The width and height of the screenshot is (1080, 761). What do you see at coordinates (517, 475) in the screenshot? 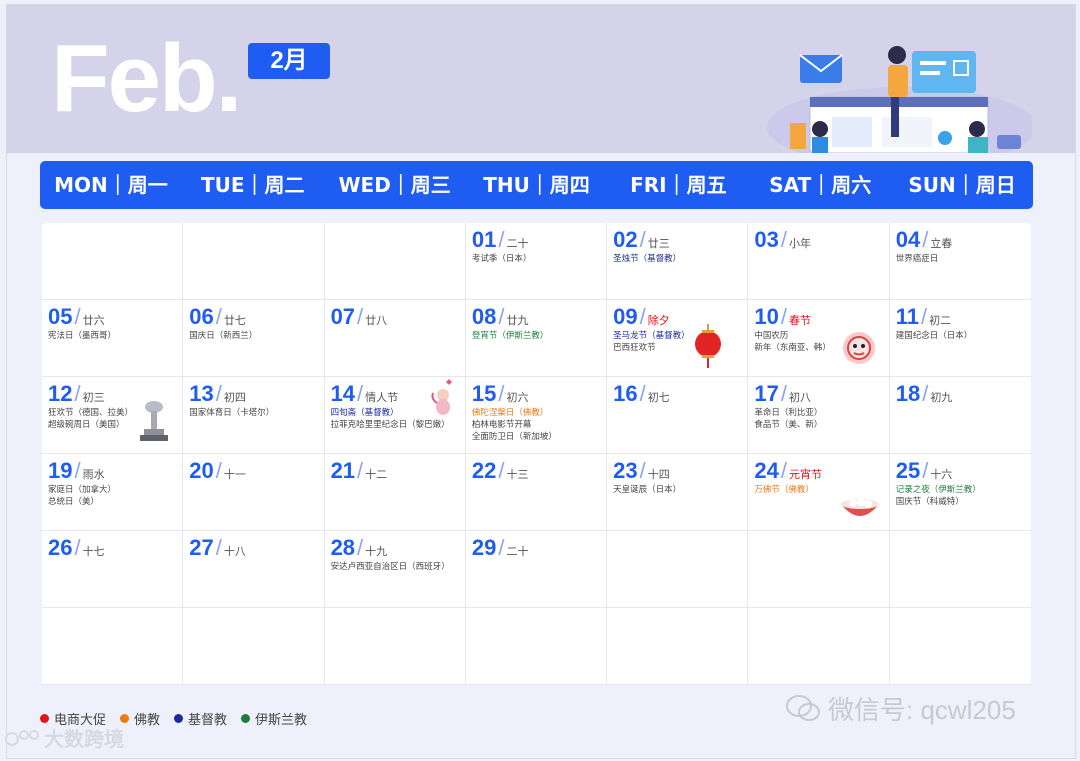
I see `lunar-date: 十三` at bounding box center [517, 475].